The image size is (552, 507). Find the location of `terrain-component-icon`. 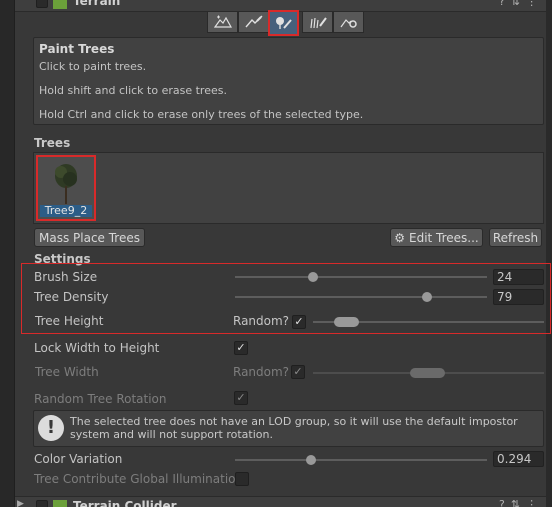

terrain-component-icon is located at coordinates (60, 4).